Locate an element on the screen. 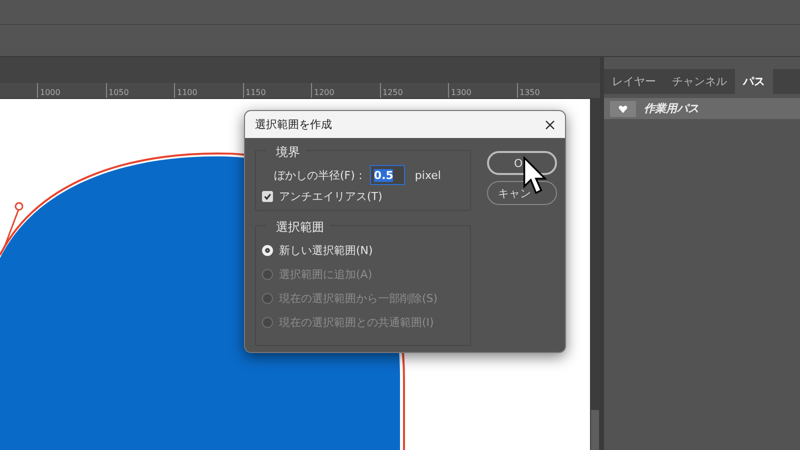 The height and width of the screenshot is (450, 800). checkbox is located at coordinates (267, 196).